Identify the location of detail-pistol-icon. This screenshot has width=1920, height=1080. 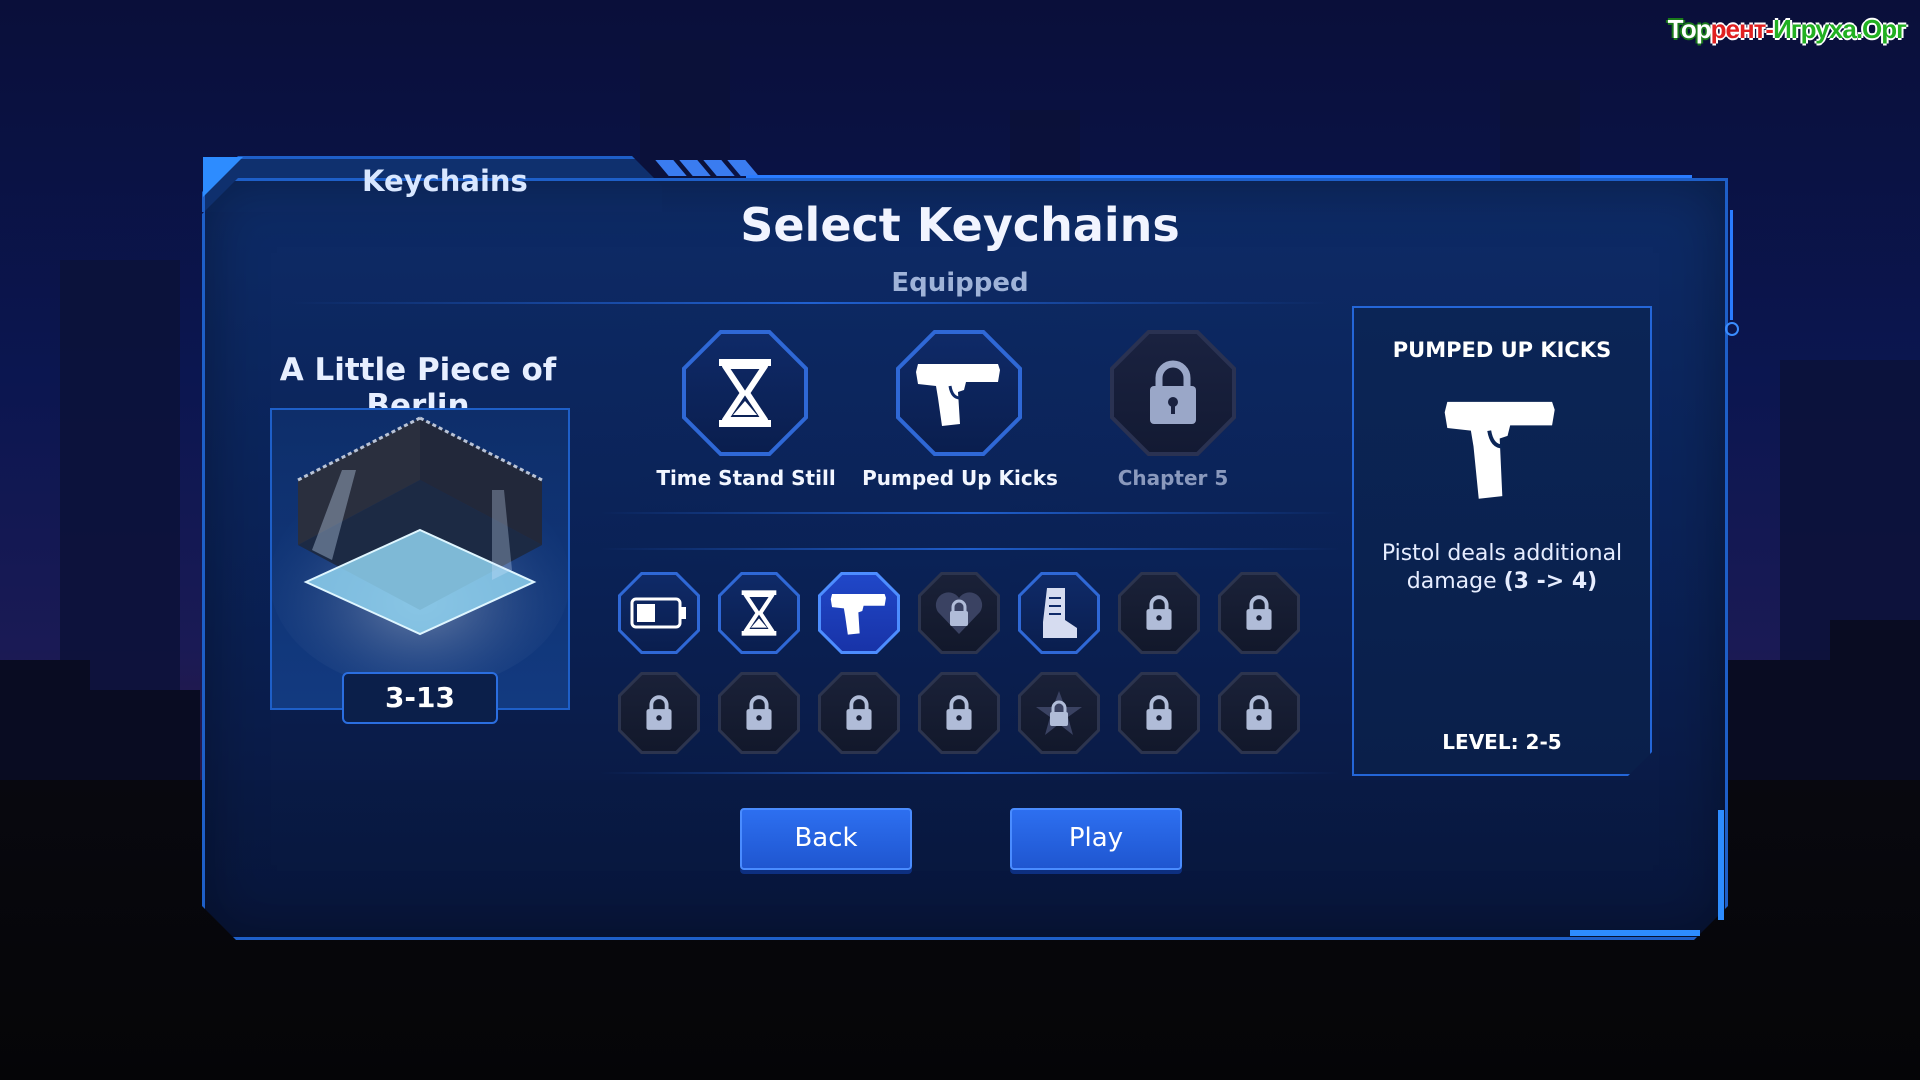
(1501, 449).